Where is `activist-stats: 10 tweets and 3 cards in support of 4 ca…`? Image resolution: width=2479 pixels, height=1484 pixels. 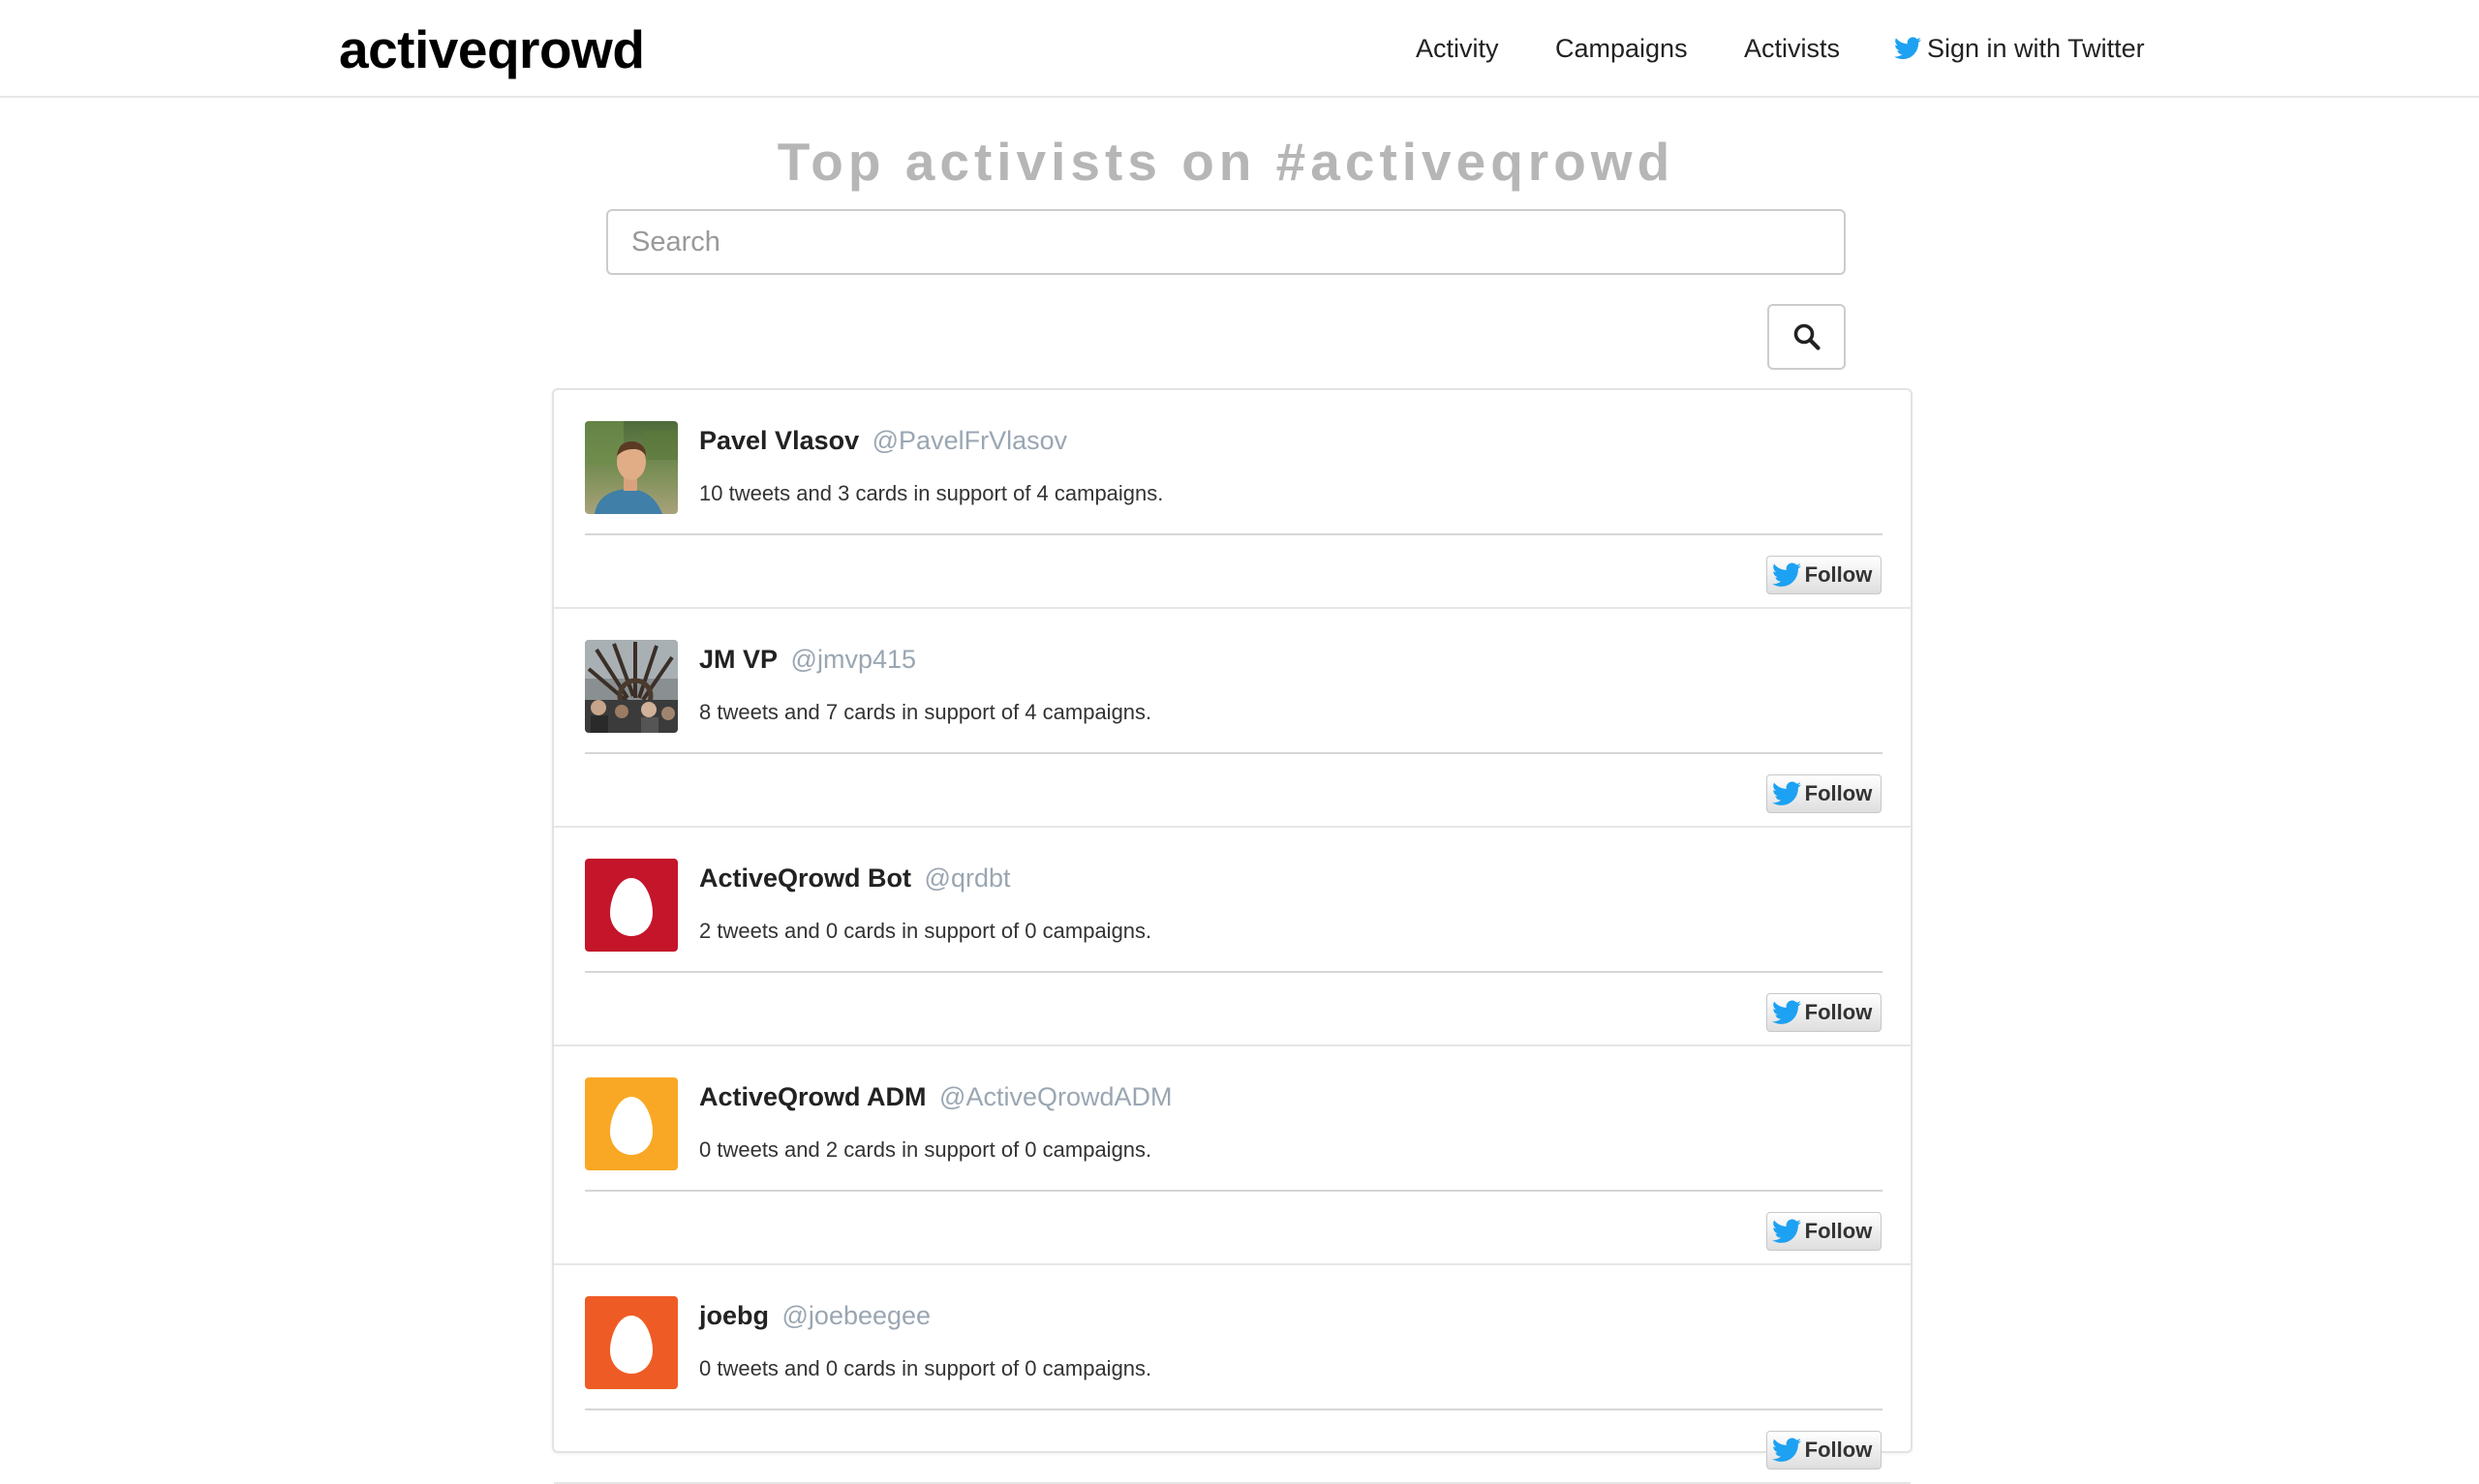 activist-stats: 10 tweets and 3 cards in support of 4 ca… is located at coordinates (931, 493).